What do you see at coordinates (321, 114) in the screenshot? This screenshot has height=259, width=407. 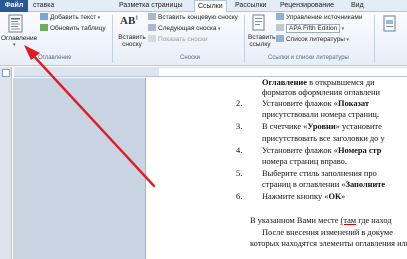 I see `doc-line: присутствовали номера страниц.` at bounding box center [321, 114].